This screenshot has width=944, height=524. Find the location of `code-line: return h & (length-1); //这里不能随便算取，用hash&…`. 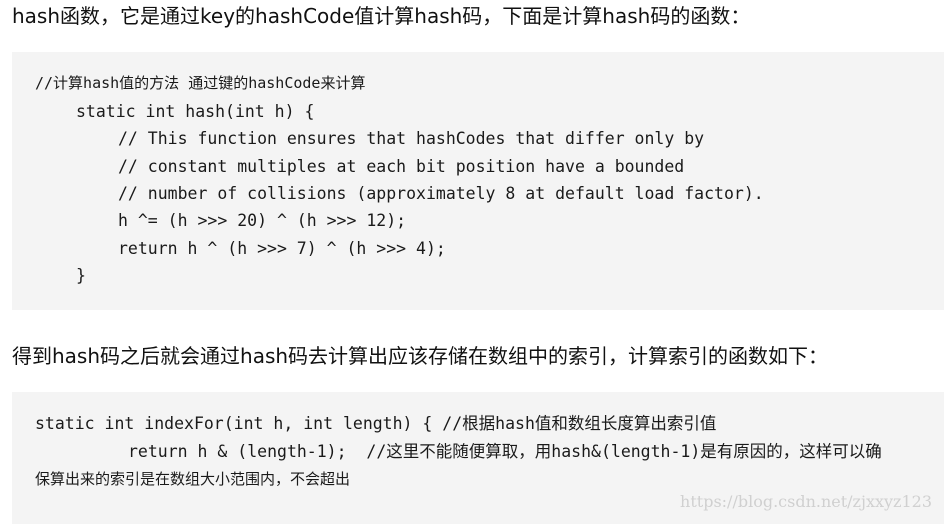

code-line: return h & (length-1); //这里不能随便算取，用hash&… is located at coordinates (505, 451).